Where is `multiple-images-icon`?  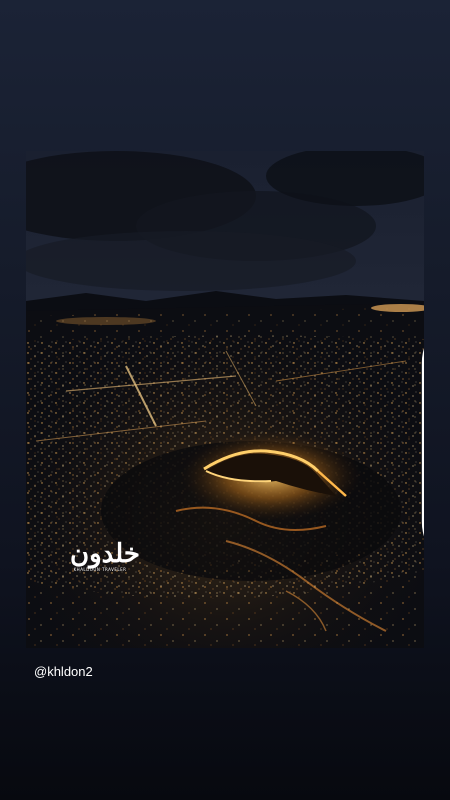 multiple-images-icon is located at coordinates (408, 350).